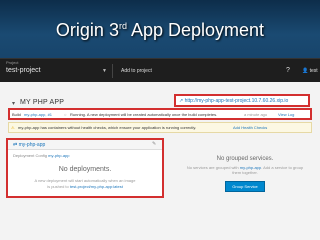 Image resolution: width=320 pixels, height=240 pixels. I want to click on help-icon: ?, so click(288, 70).